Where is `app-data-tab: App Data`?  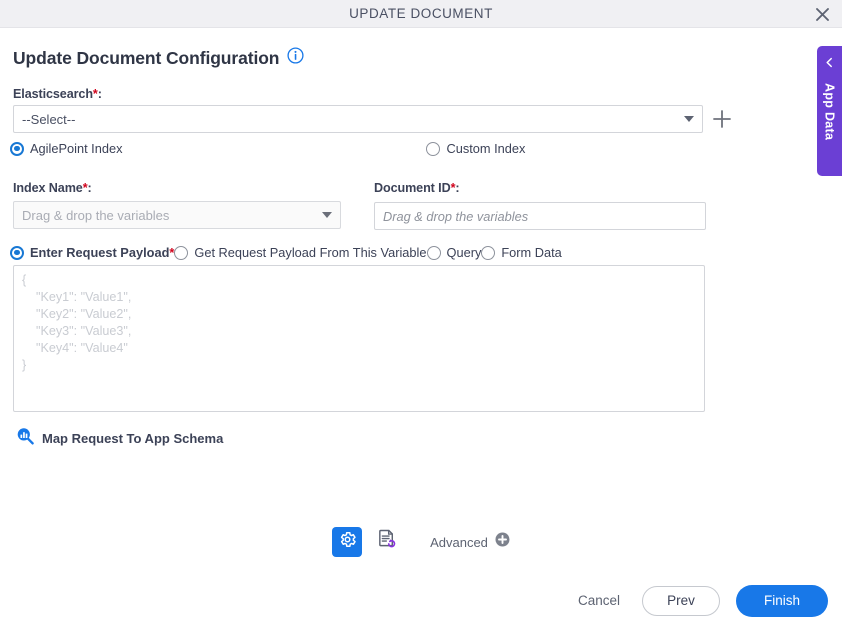
app-data-tab: App Data is located at coordinates (829, 111).